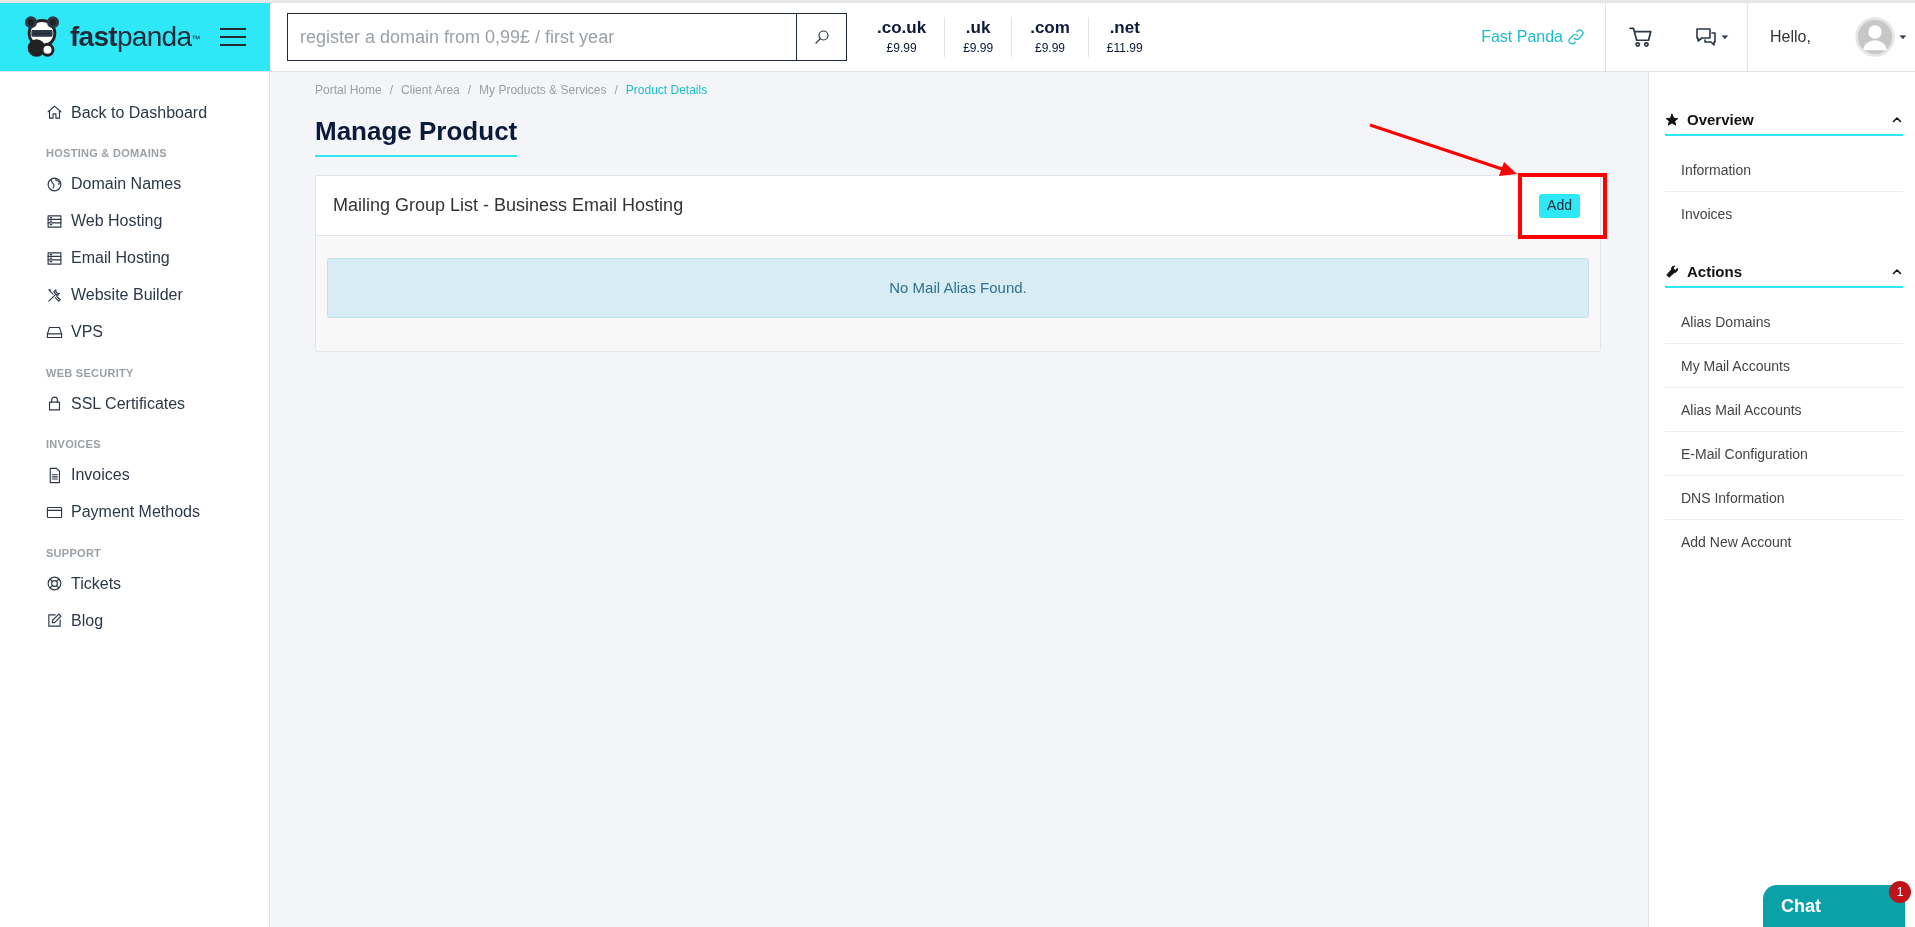  What do you see at coordinates (74, 444) in the screenshot?
I see `section-heading: INVOICES` at bounding box center [74, 444].